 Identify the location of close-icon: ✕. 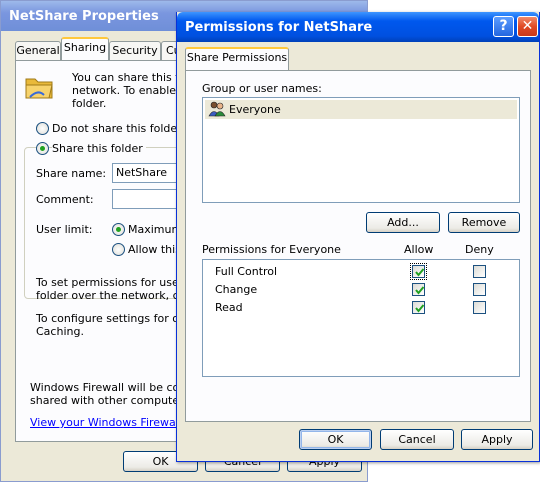
(527, 26).